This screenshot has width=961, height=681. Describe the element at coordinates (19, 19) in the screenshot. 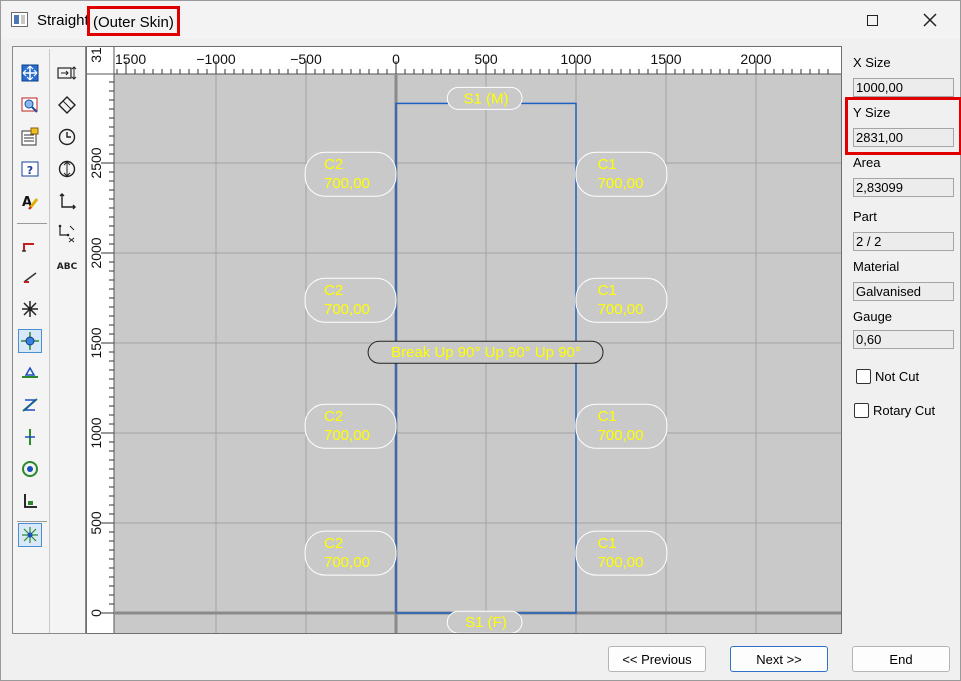

I see `app-icon` at that location.